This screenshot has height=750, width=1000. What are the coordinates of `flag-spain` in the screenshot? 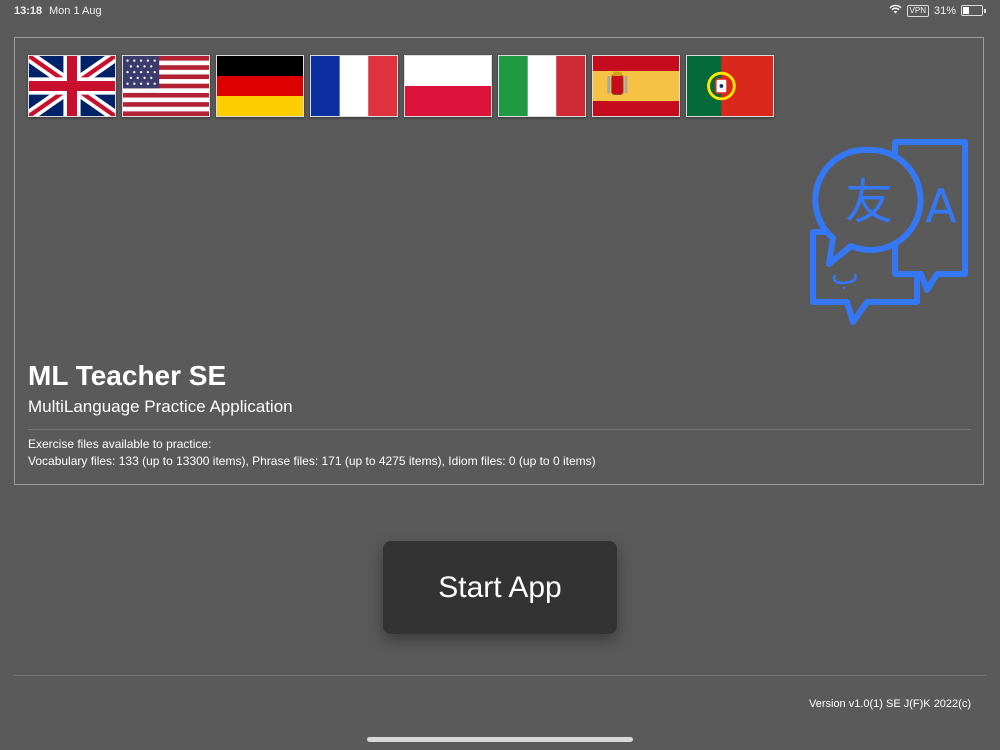 It's located at (636, 86).